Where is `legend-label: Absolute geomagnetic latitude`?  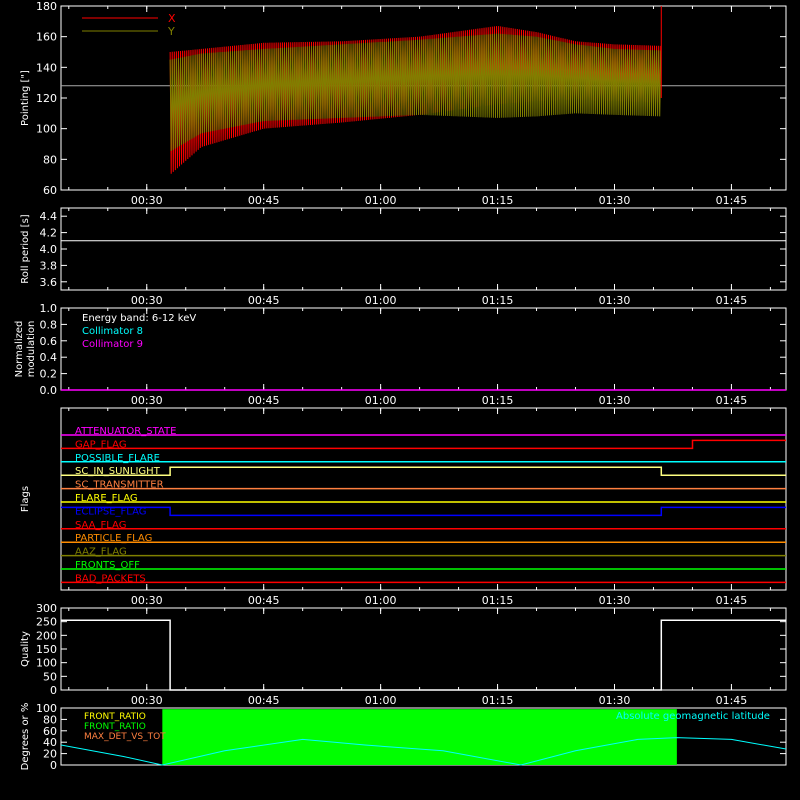 legend-label: Absolute geomagnetic latitude is located at coordinates (693, 716).